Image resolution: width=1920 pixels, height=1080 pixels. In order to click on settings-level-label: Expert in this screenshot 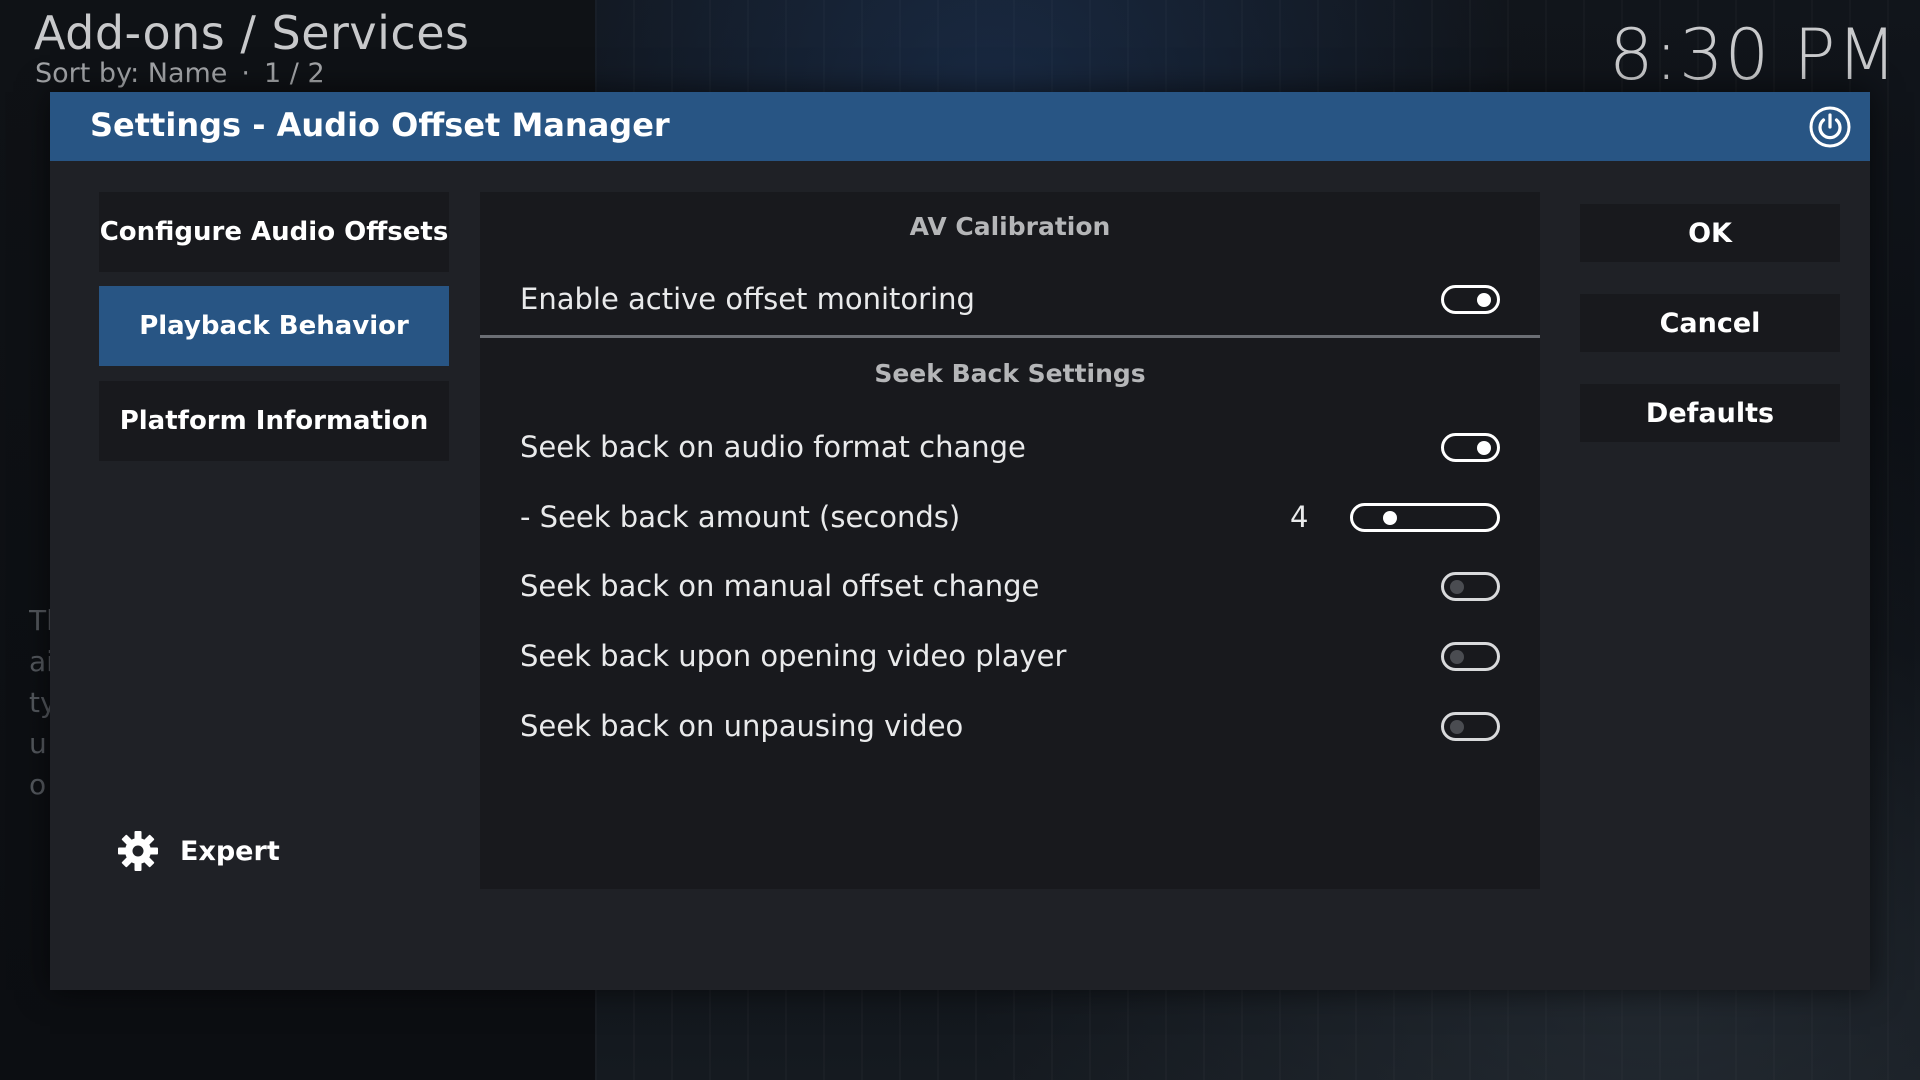, I will do `click(230, 851)`.